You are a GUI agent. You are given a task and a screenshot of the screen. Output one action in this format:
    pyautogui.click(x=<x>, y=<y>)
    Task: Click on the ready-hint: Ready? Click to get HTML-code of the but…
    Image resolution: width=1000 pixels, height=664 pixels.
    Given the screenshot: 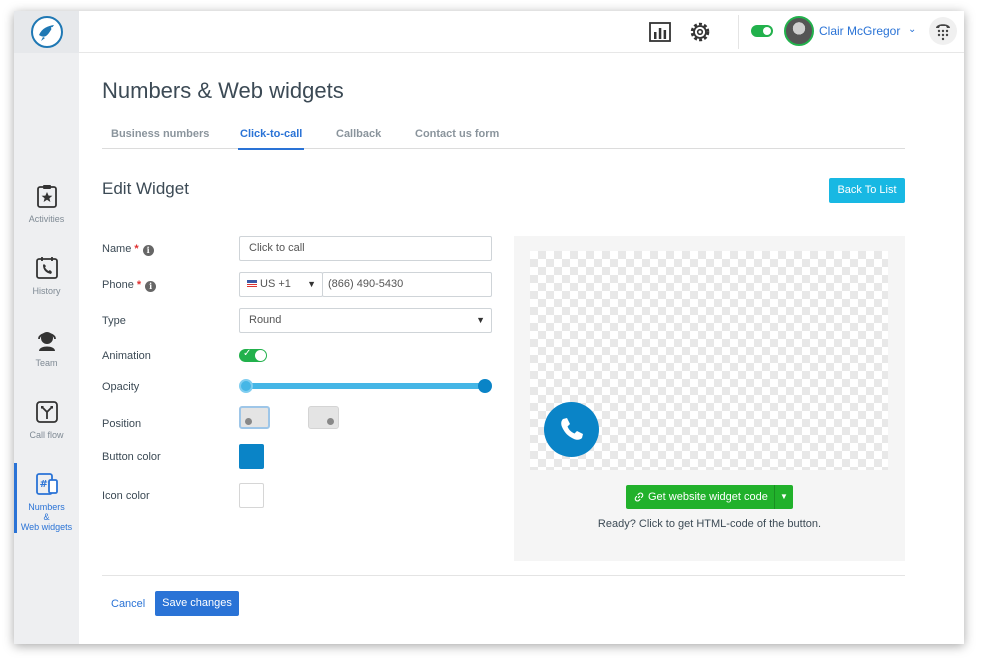 What is the action you would take?
    pyautogui.click(x=709, y=524)
    